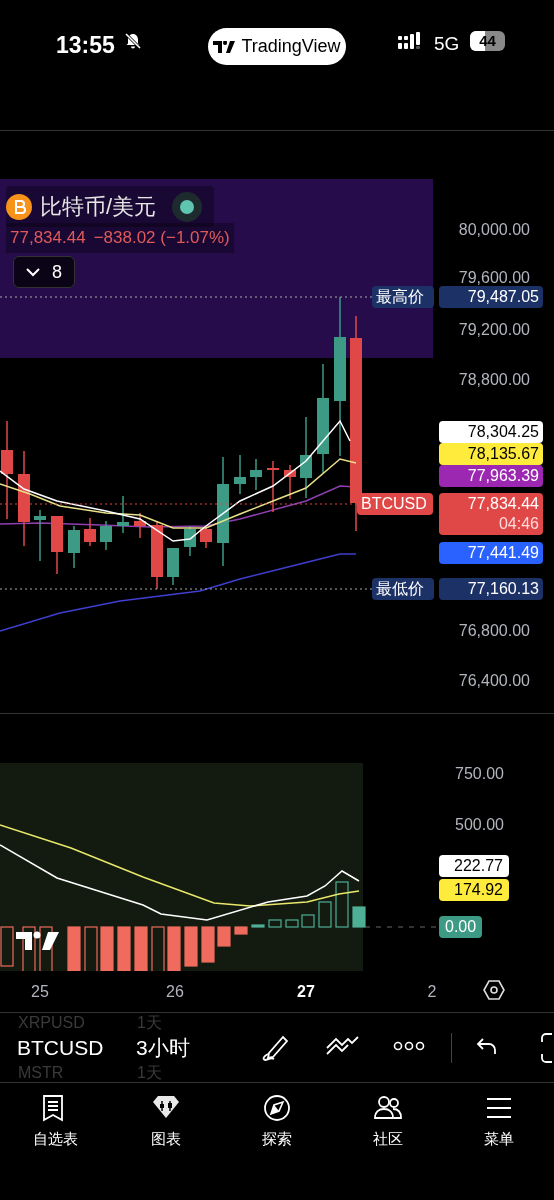  What do you see at coordinates (494, 990) in the screenshot?
I see `settings-icon` at bounding box center [494, 990].